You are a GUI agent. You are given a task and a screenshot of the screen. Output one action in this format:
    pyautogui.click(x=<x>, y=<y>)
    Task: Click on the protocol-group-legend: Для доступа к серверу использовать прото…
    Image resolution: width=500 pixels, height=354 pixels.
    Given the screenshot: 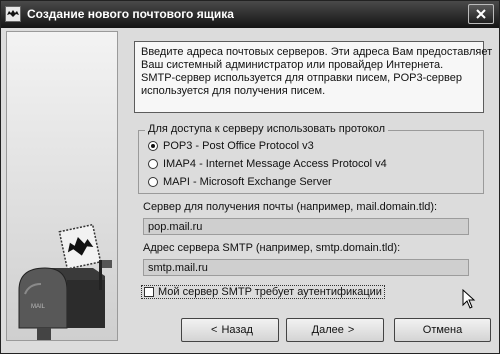 What is the action you would take?
    pyautogui.click(x=266, y=129)
    